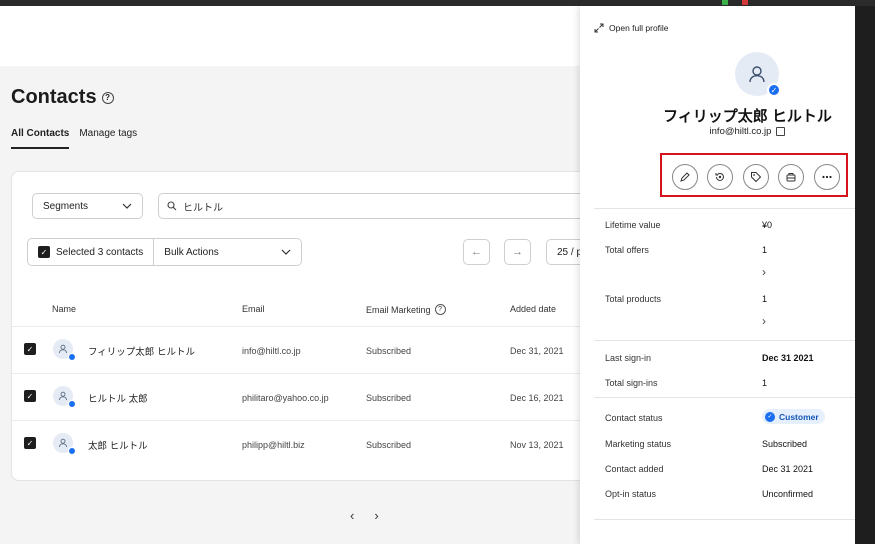 This screenshot has width=875, height=544. I want to click on prev-page-button: ←, so click(476, 252).